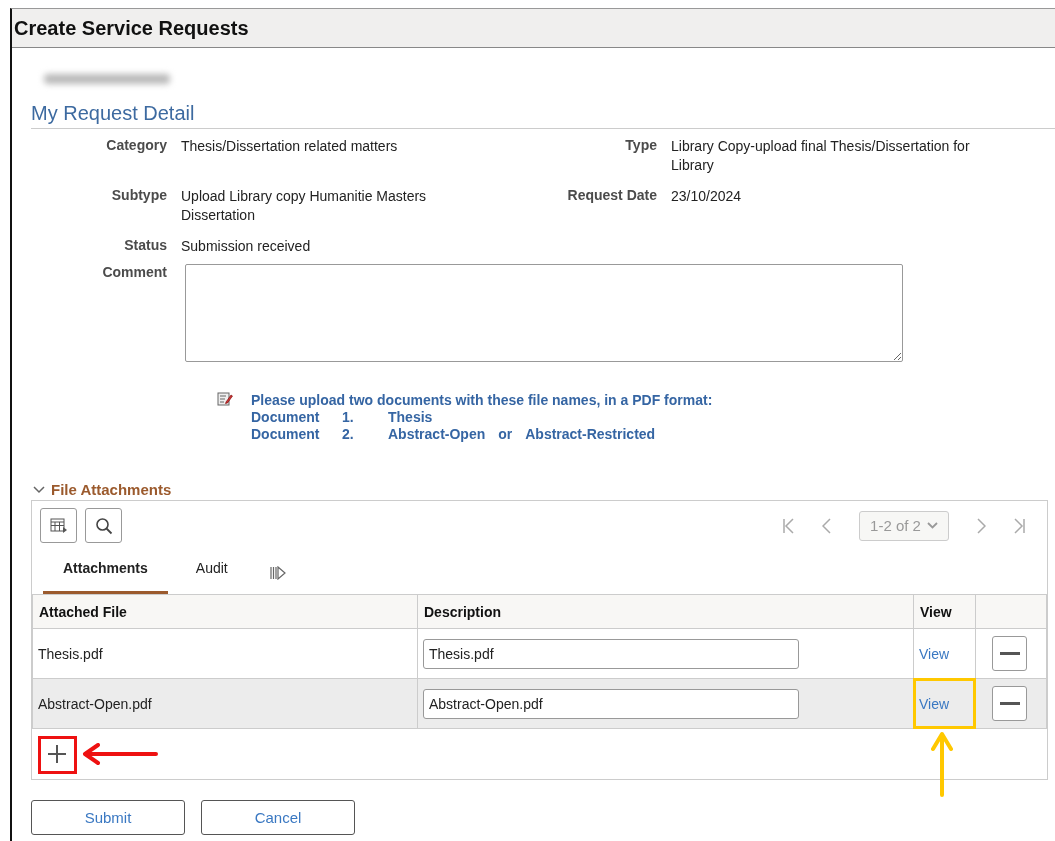 This screenshot has width=1055, height=841. I want to click on window-title: Create Service Requests, so click(131, 28).